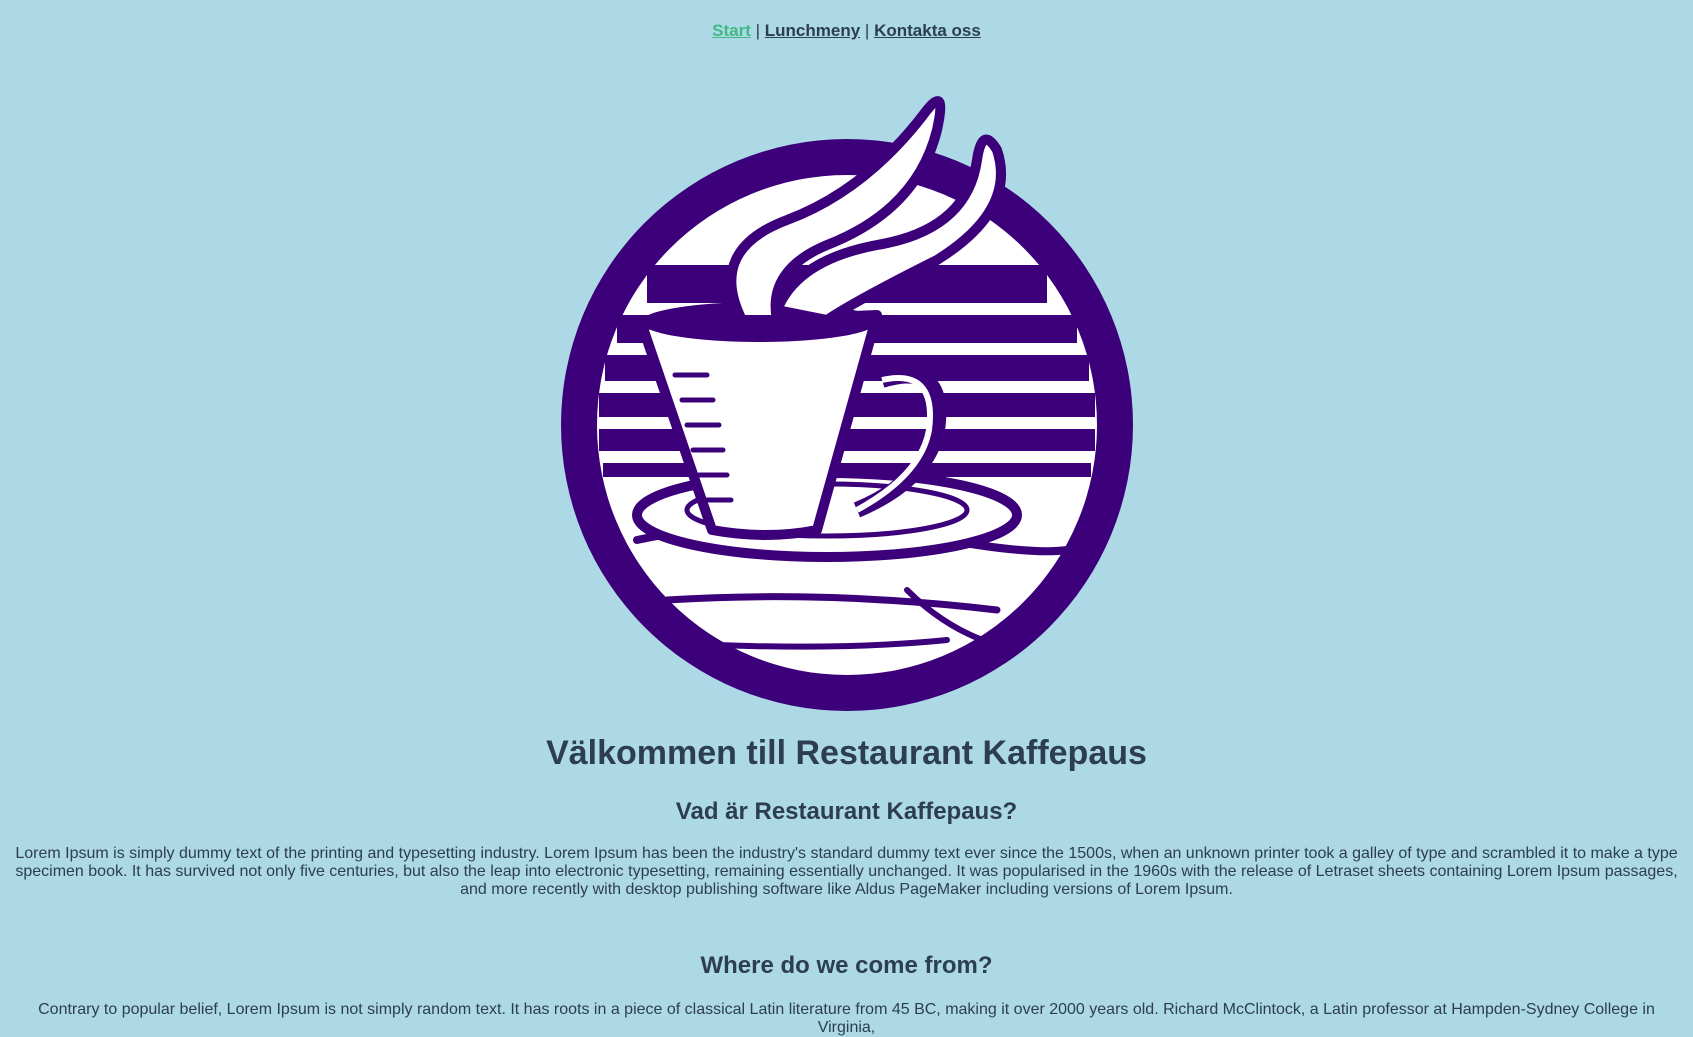 The width and height of the screenshot is (1693, 1037). Describe the element at coordinates (812, 30) in the screenshot. I see `nav-link-lunchmeny: Lunchmeny` at that location.